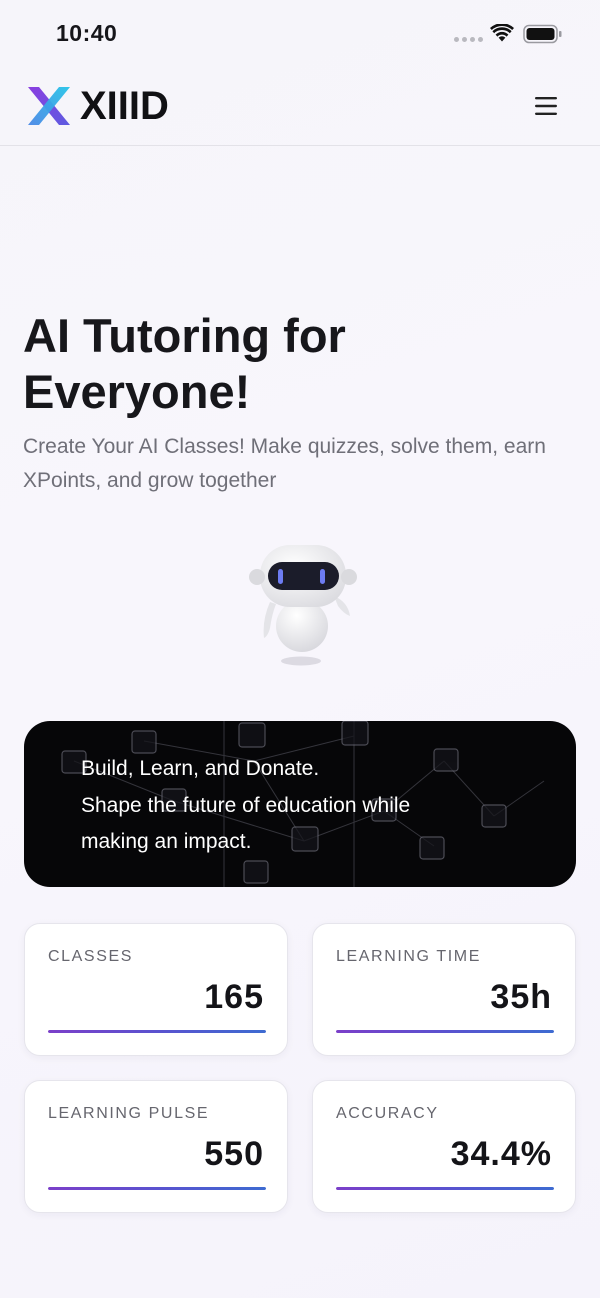 The height and width of the screenshot is (1298, 600). I want to click on stat-value: 35h, so click(521, 997).